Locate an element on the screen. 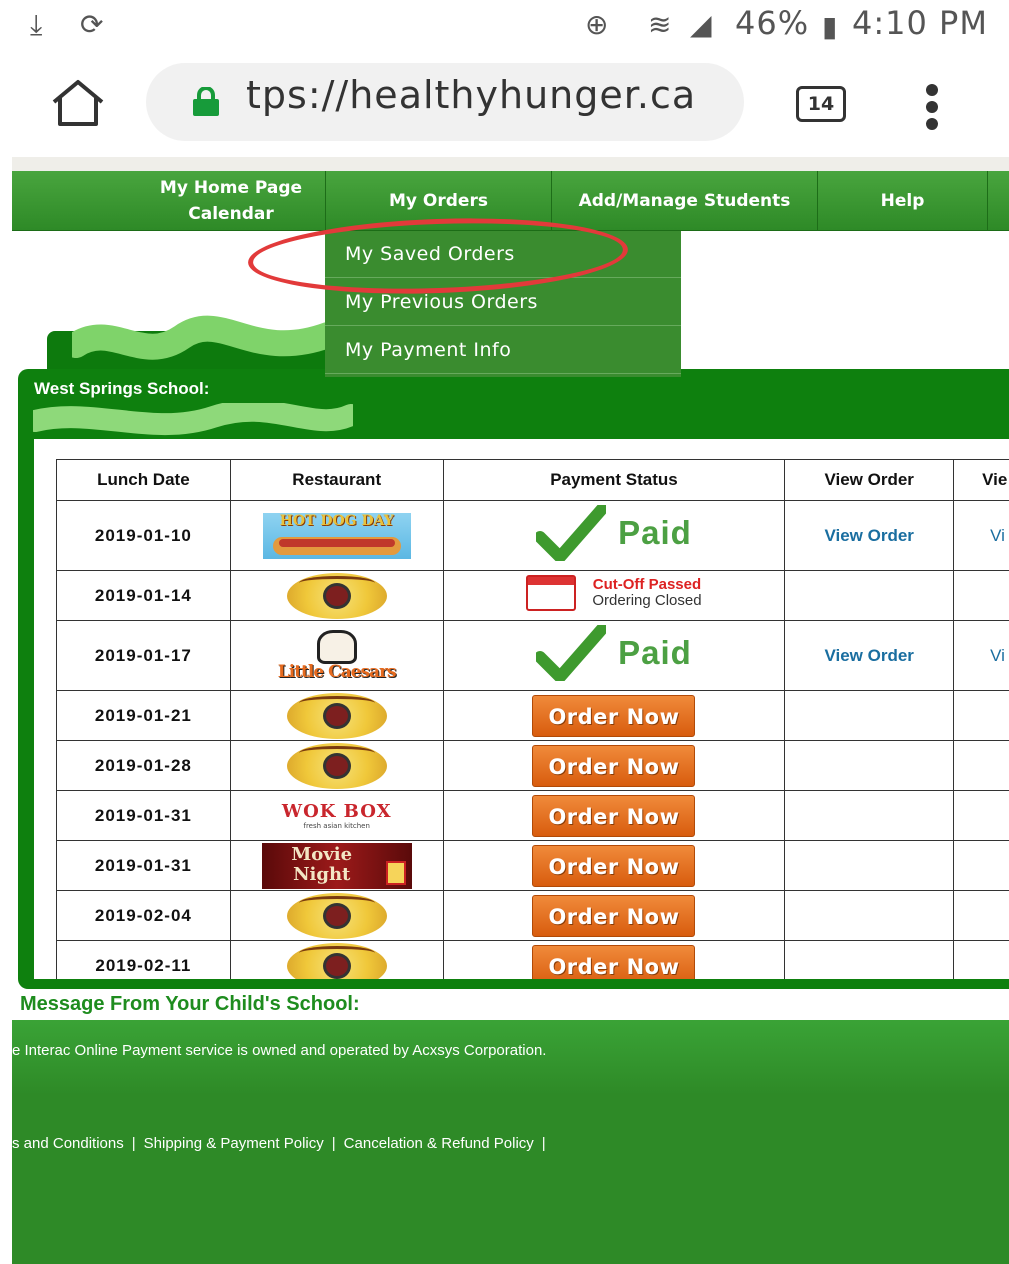 The width and height of the screenshot is (1009, 1264). restaurant-cell: WOK BOX fresh asian kitchen is located at coordinates (336, 815).